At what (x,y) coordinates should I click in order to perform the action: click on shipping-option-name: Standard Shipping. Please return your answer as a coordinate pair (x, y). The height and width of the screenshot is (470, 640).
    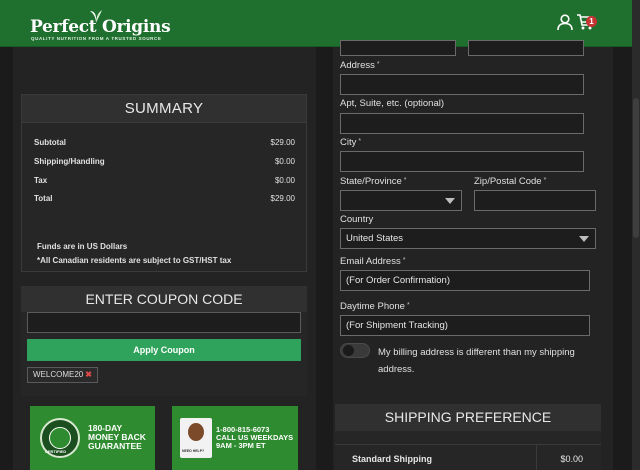
    Looking at the image, I should click on (392, 459).